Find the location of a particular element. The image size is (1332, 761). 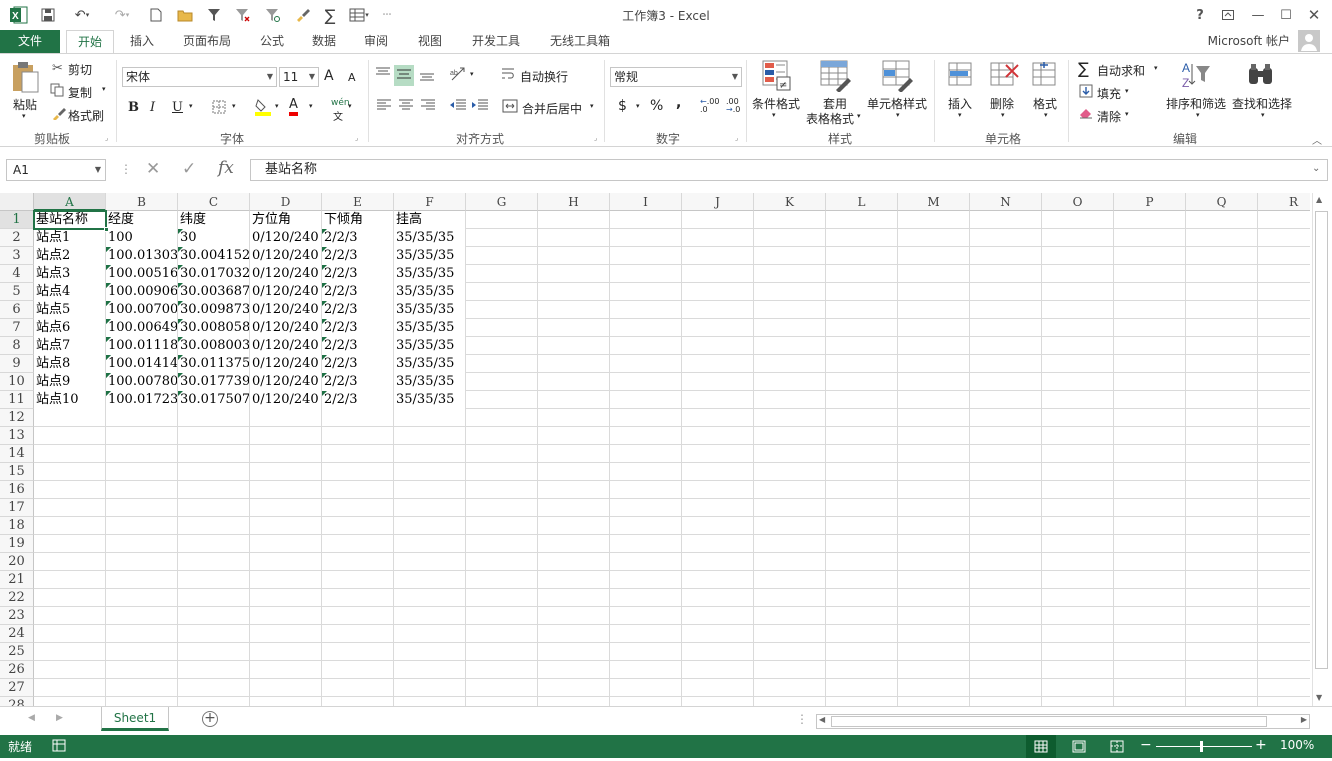

insert-cells-dropdown-icon: ▾ is located at coordinates (960, 115).